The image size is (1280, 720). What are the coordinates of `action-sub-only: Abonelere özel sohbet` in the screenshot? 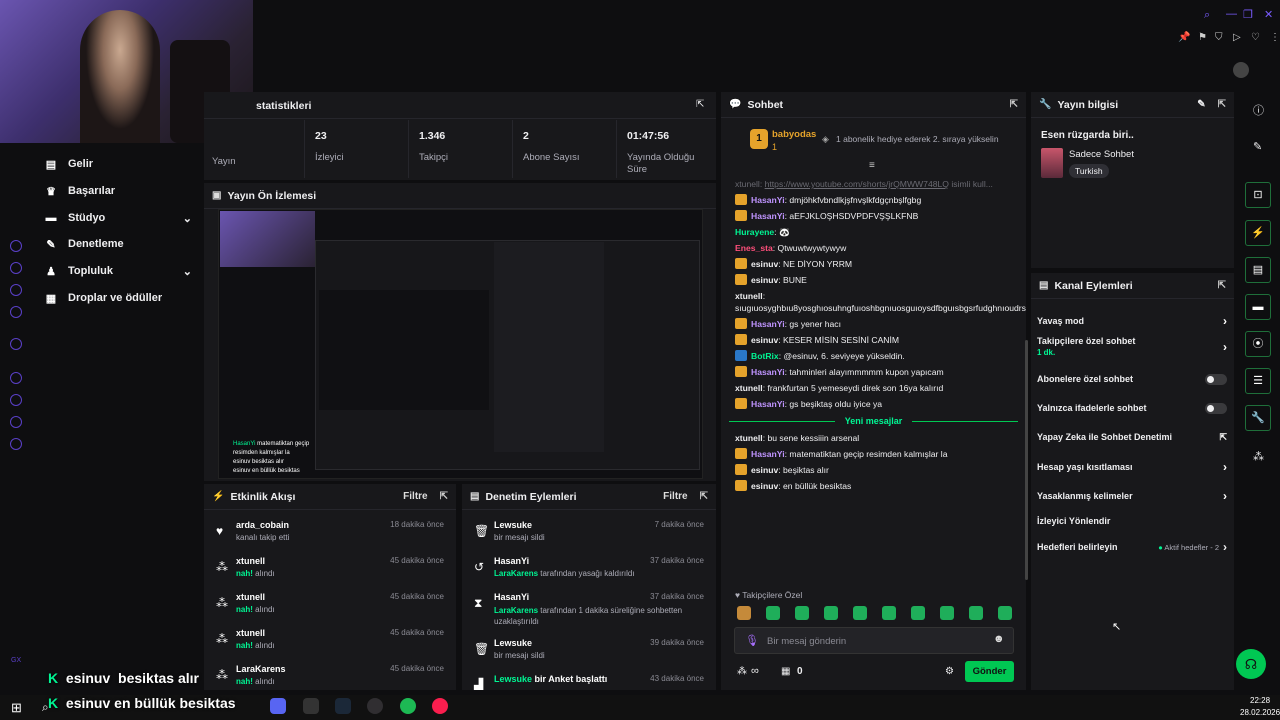 It's located at (1132, 379).